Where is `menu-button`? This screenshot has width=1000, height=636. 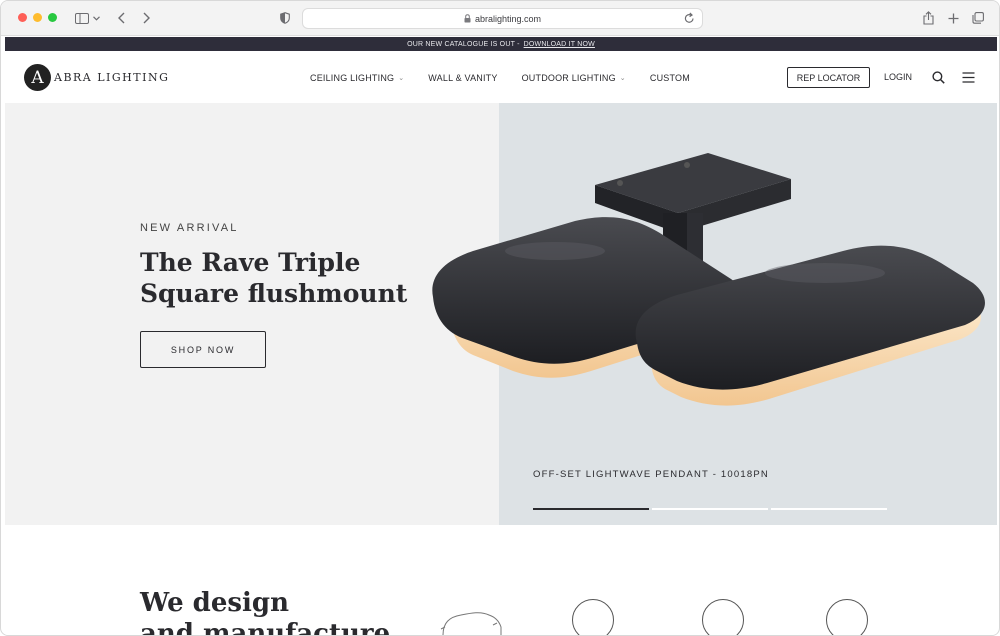 menu-button is located at coordinates (968, 77).